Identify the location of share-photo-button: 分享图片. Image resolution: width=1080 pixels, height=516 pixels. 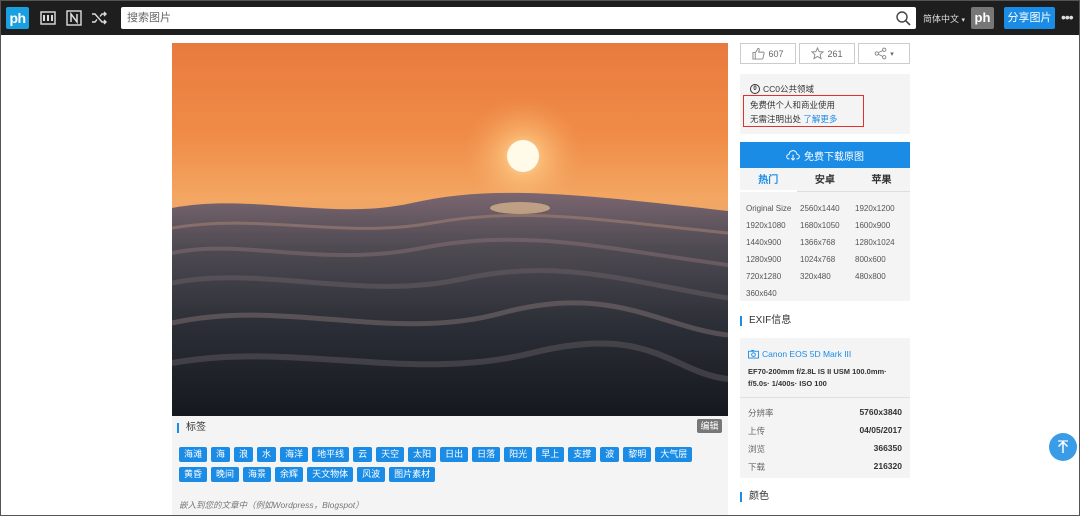
(1029, 18).